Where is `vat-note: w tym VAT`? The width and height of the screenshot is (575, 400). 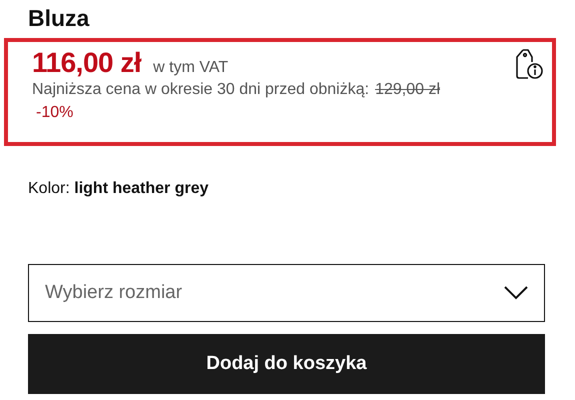 vat-note: w tym VAT is located at coordinates (190, 68).